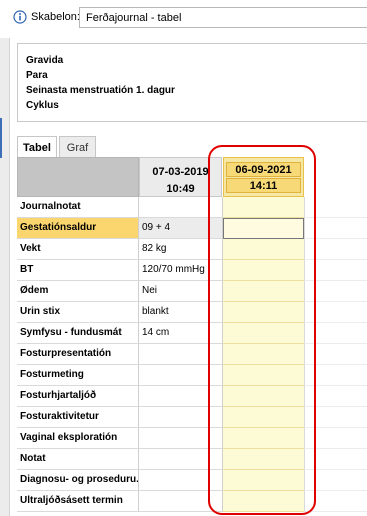 This screenshot has height=516, width=367. Describe the element at coordinates (5, 277) in the screenshot. I see `left-panel-edge` at that location.